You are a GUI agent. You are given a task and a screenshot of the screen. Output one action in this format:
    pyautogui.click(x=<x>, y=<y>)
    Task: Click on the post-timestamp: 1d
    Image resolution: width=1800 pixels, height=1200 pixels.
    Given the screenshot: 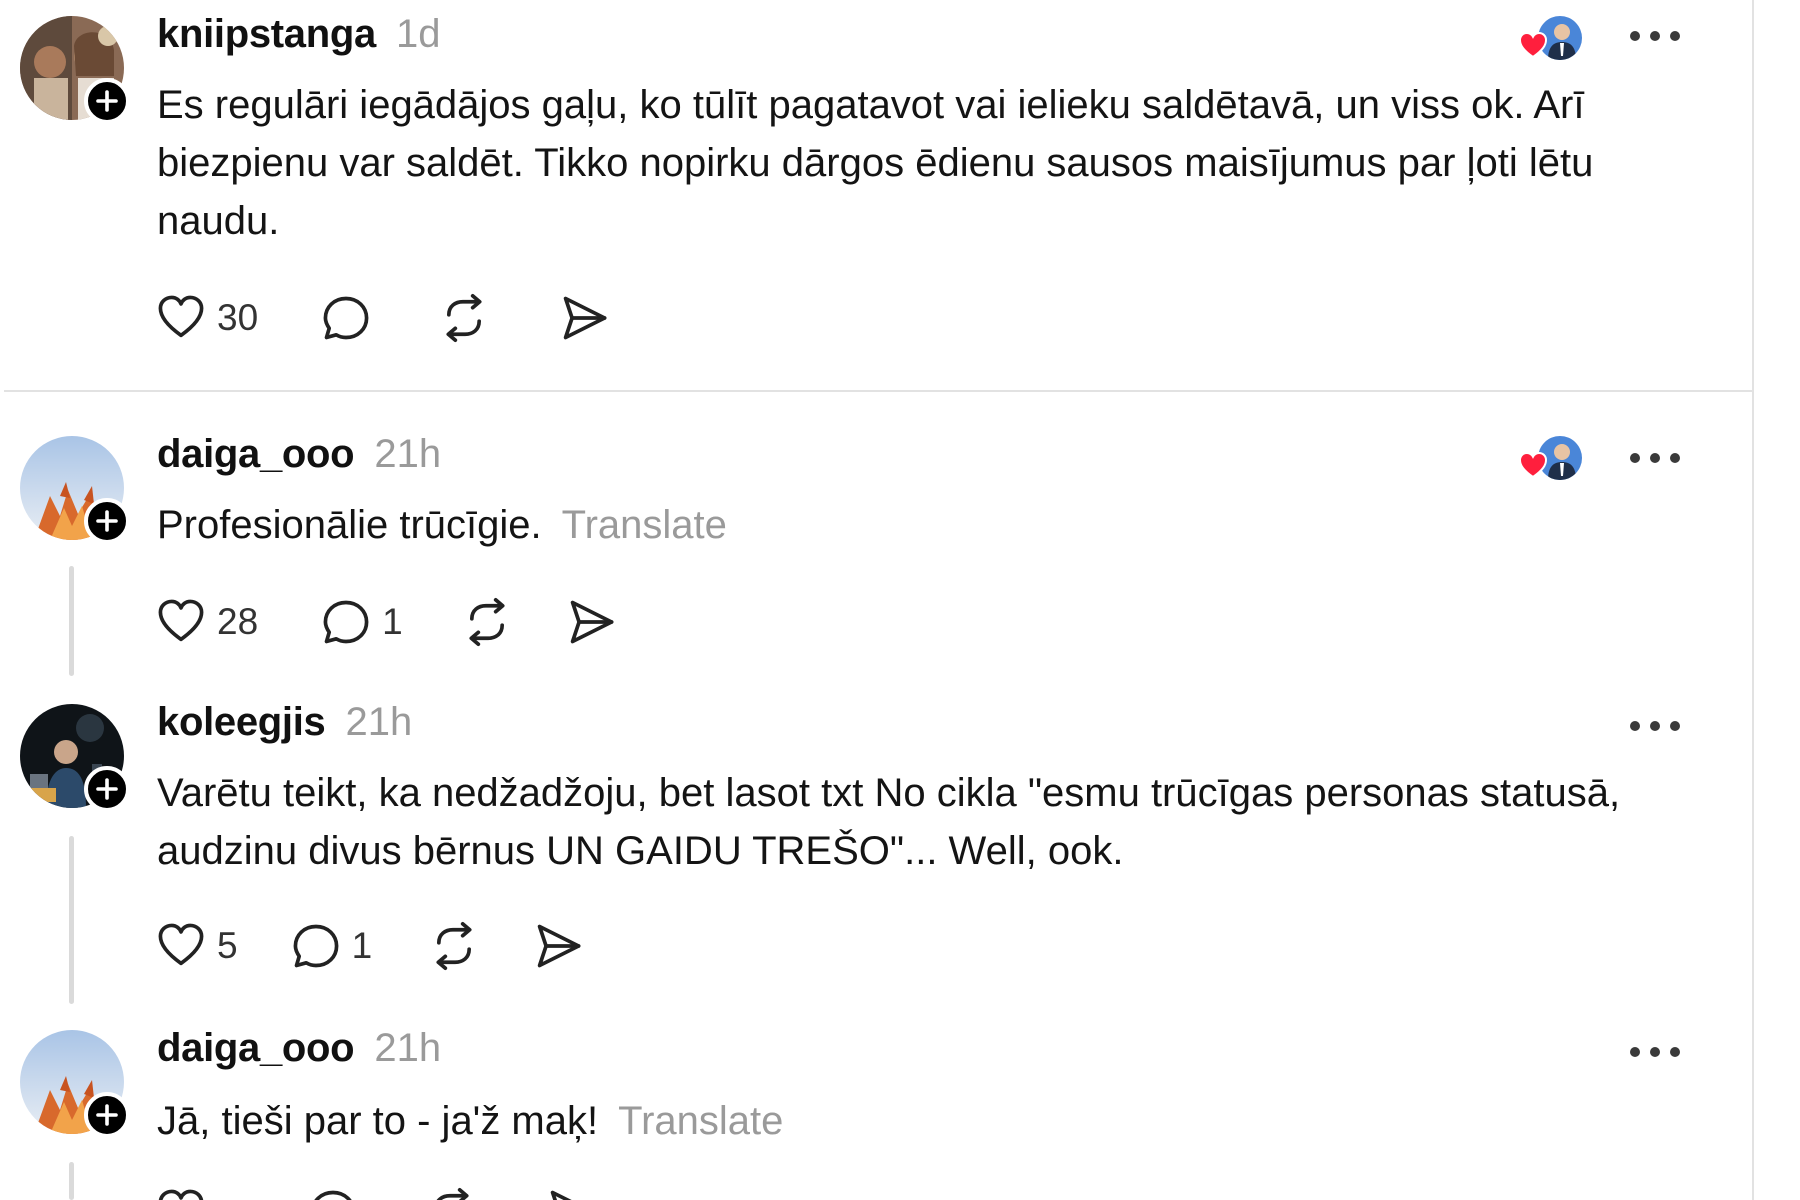 What is the action you would take?
    pyautogui.click(x=418, y=34)
    